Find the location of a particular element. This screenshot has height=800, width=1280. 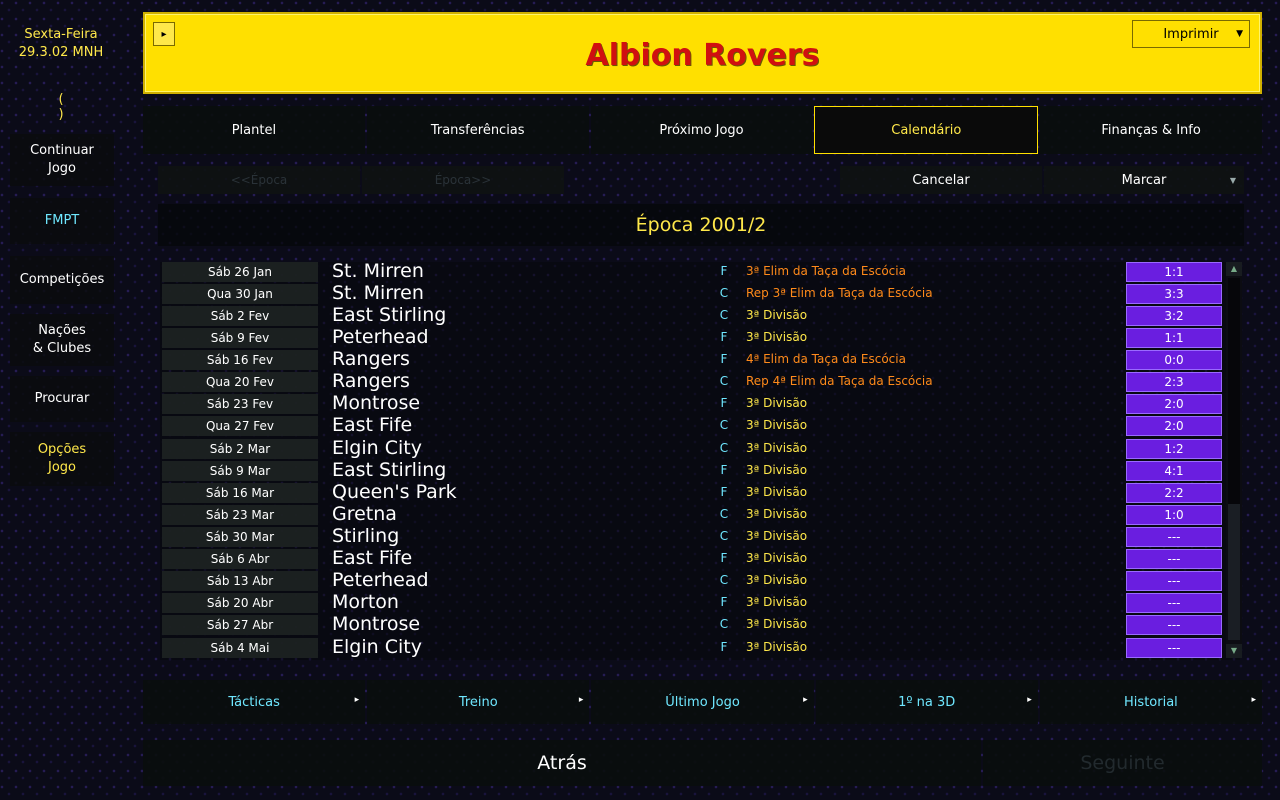

fixture-score: 1:2 is located at coordinates (1174, 449).